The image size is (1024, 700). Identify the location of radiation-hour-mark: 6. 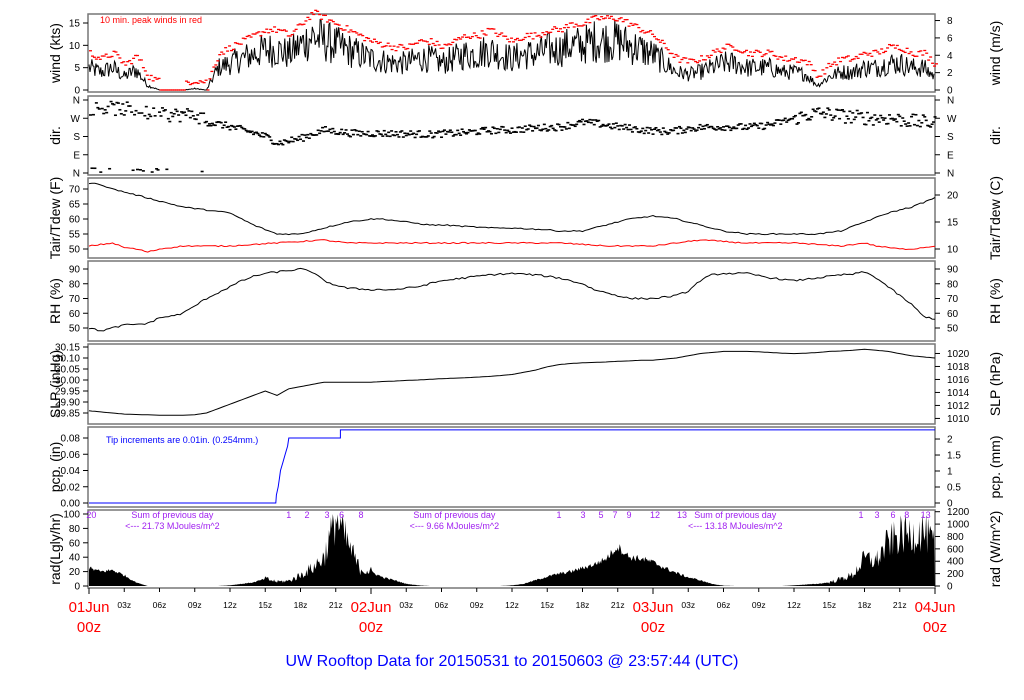
(341, 515).